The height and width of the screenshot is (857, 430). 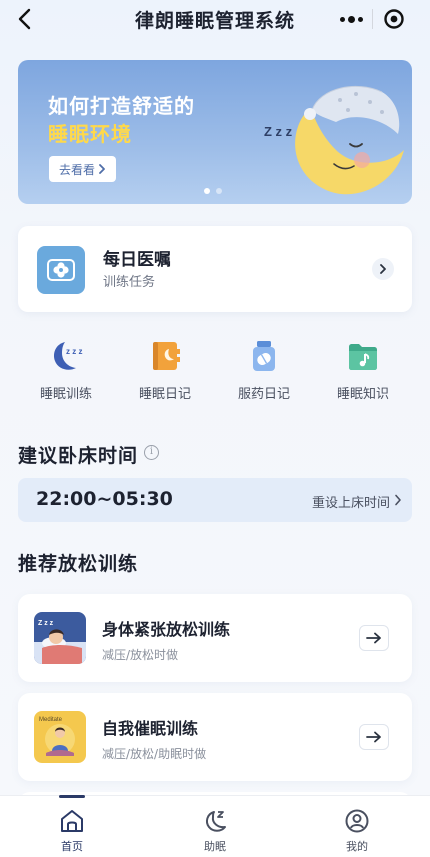 What do you see at coordinates (264, 356) in the screenshot?
I see `medicine-bottle-icon` at bounding box center [264, 356].